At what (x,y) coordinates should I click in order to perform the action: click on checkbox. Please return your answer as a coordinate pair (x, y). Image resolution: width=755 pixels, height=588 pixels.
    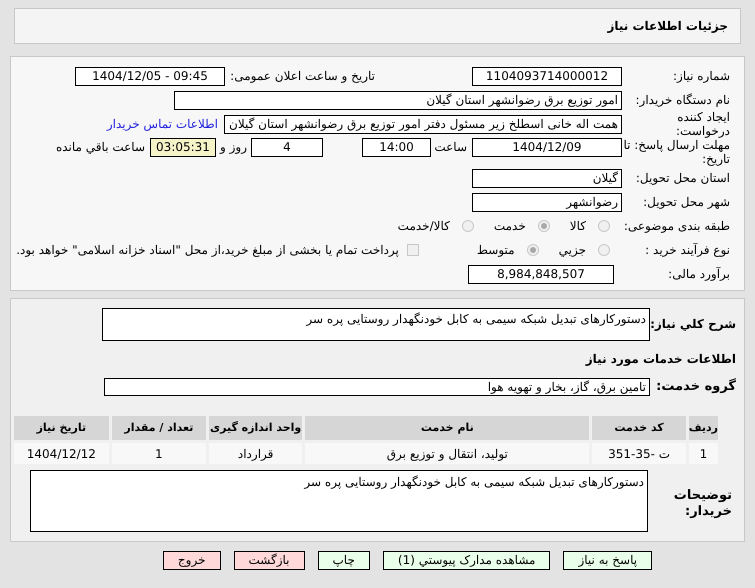
    Looking at the image, I should click on (412, 250).